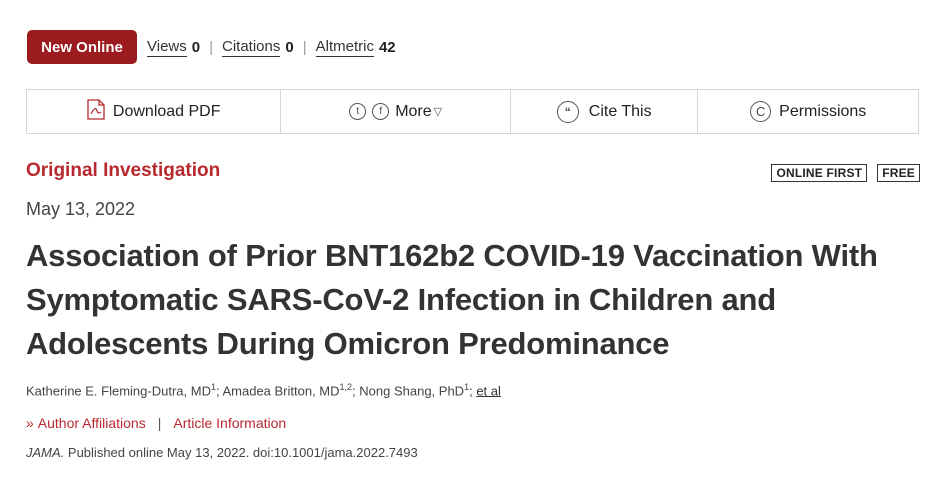 The height and width of the screenshot is (480, 946). Describe the element at coordinates (620, 111) in the screenshot. I see `cite-this-label: Cite This` at that location.